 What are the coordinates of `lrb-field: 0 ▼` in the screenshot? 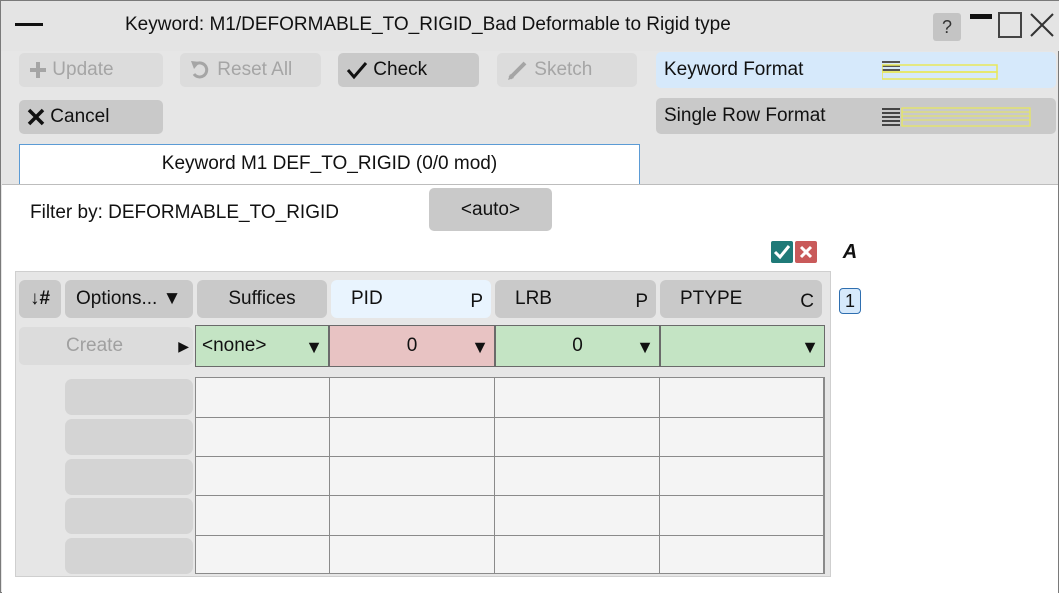 It's located at (577, 346).